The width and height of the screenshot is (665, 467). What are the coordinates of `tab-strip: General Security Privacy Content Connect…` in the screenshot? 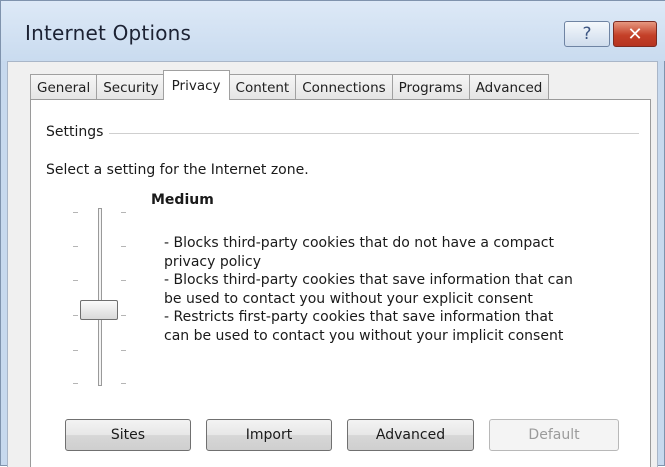 It's located at (290, 85).